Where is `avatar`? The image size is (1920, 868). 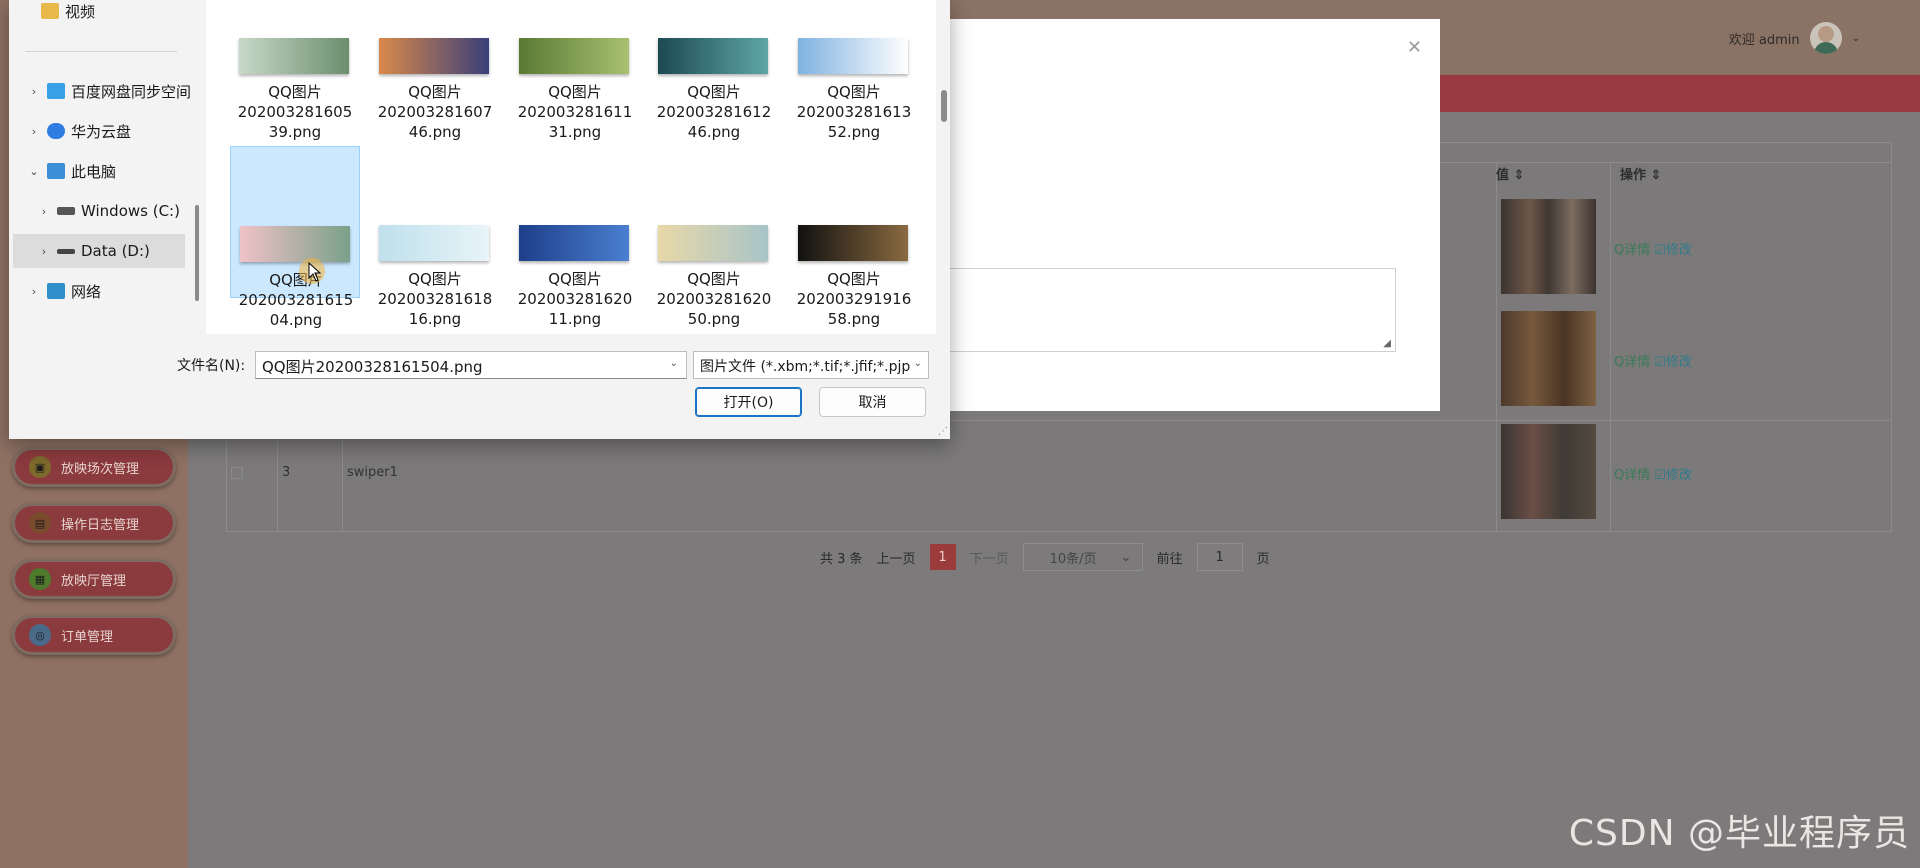
avatar is located at coordinates (1825, 38).